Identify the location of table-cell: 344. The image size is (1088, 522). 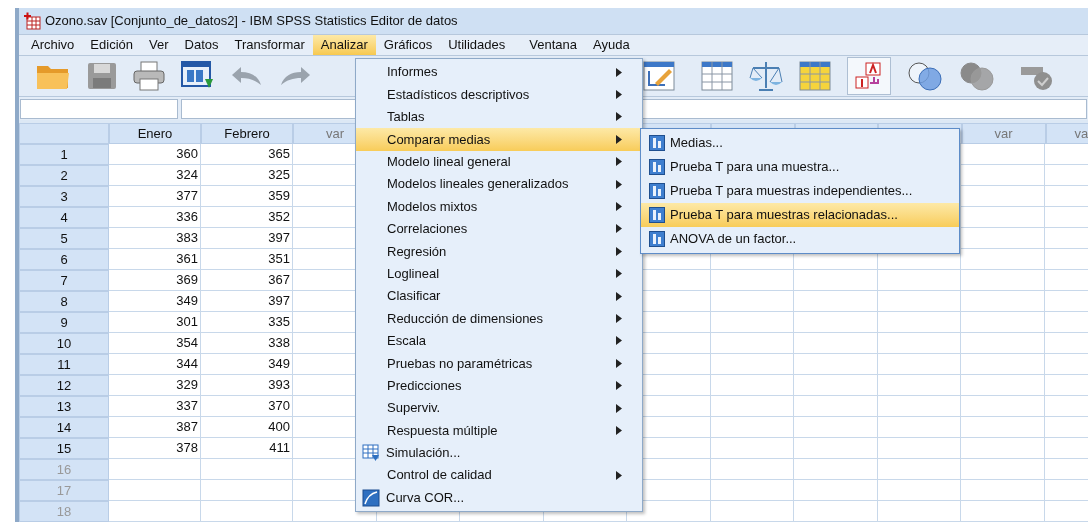
(155, 364).